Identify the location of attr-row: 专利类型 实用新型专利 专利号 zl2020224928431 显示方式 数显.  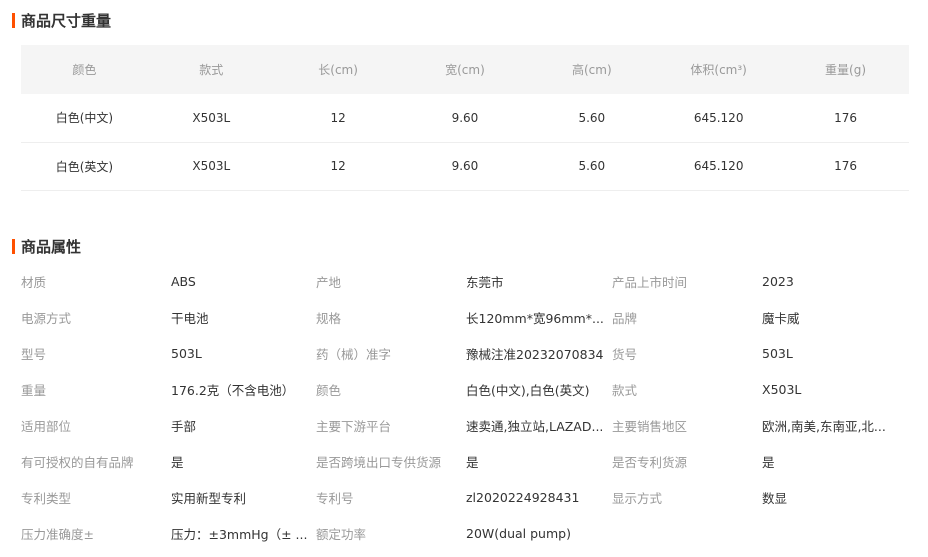
(465, 497).